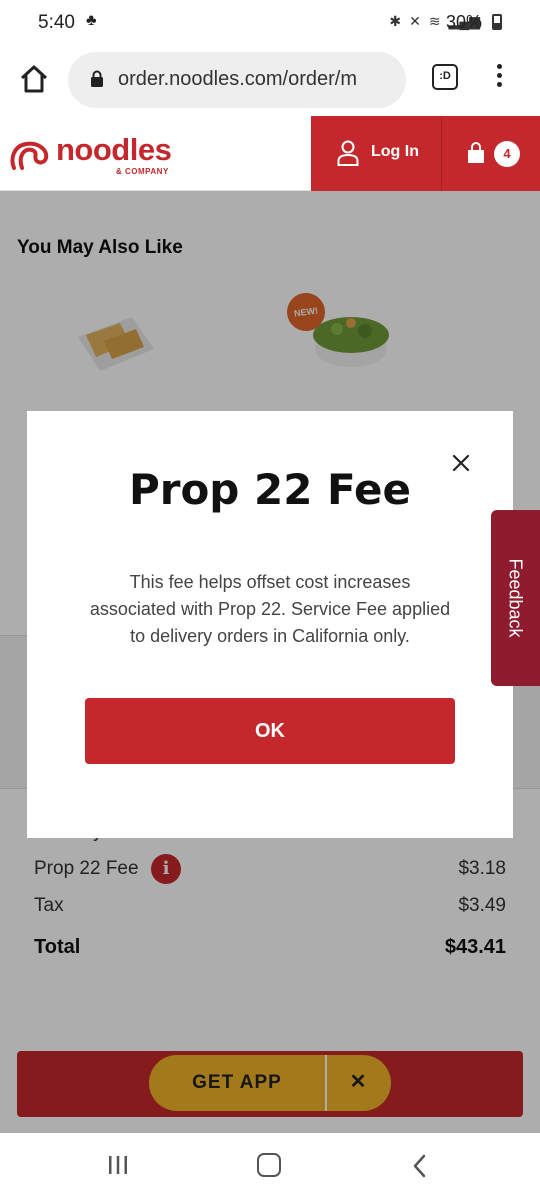 This screenshot has height=1200, width=540. What do you see at coordinates (395, 21) in the screenshot?
I see `bluetooth-icon: ✱` at bounding box center [395, 21].